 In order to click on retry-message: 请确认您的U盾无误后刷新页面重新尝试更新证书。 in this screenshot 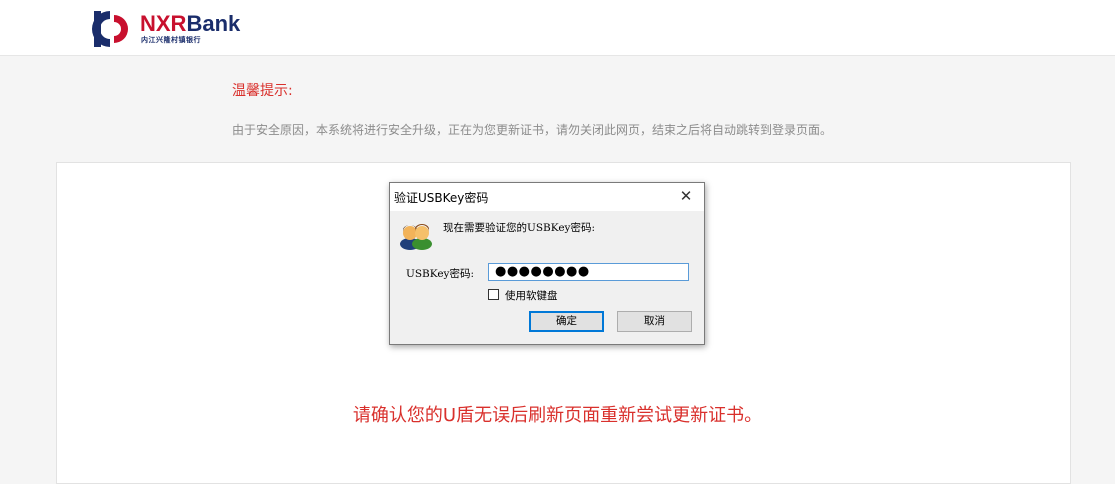, I will do `click(557, 415)`.